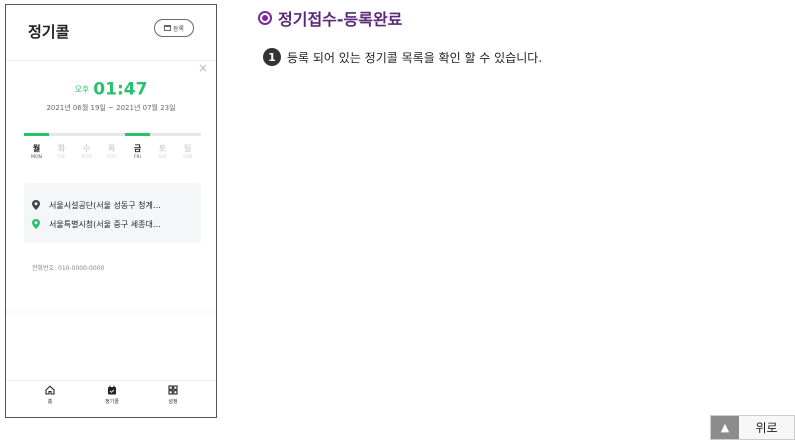 This screenshot has width=795, height=440. Describe the element at coordinates (725, 427) in the screenshot. I see `arrow-up-icon: ▲` at that location.